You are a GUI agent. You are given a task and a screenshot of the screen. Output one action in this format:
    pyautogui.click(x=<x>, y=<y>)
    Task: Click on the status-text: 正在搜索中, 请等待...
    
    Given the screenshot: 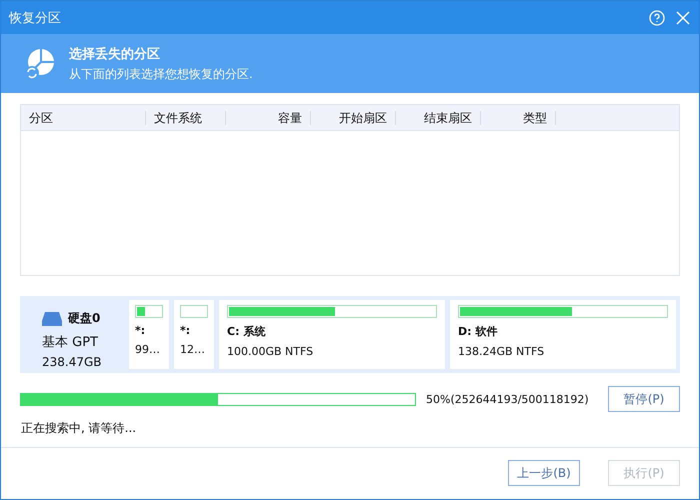 What is the action you would take?
    pyautogui.click(x=79, y=428)
    